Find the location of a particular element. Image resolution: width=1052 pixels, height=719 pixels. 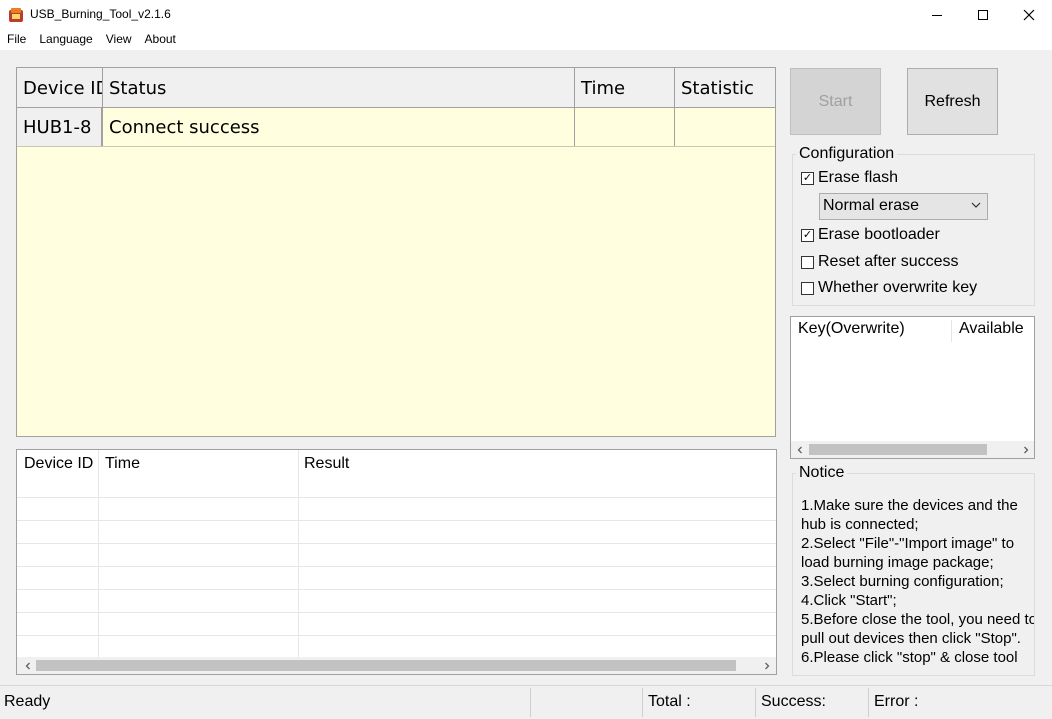

erase-mode-dropdown: Normal erase is located at coordinates (903, 206).